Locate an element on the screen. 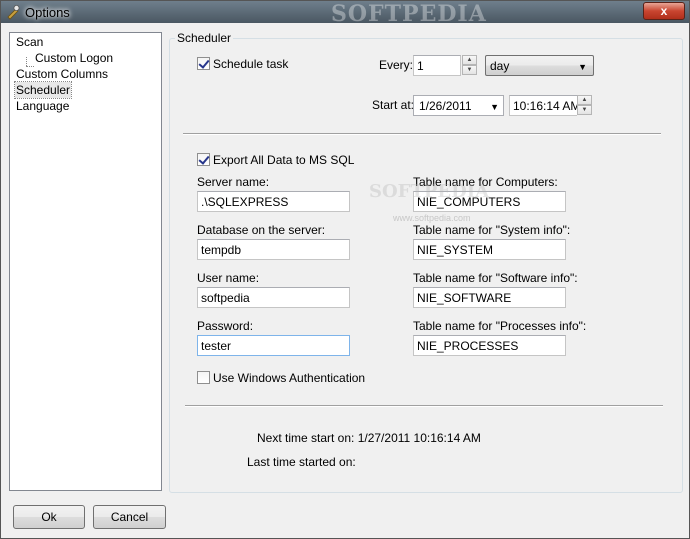 Image resolution: width=690 pixels, height=539 pixels. tree-item-scan: Scan is located at coordinates (29, 42).